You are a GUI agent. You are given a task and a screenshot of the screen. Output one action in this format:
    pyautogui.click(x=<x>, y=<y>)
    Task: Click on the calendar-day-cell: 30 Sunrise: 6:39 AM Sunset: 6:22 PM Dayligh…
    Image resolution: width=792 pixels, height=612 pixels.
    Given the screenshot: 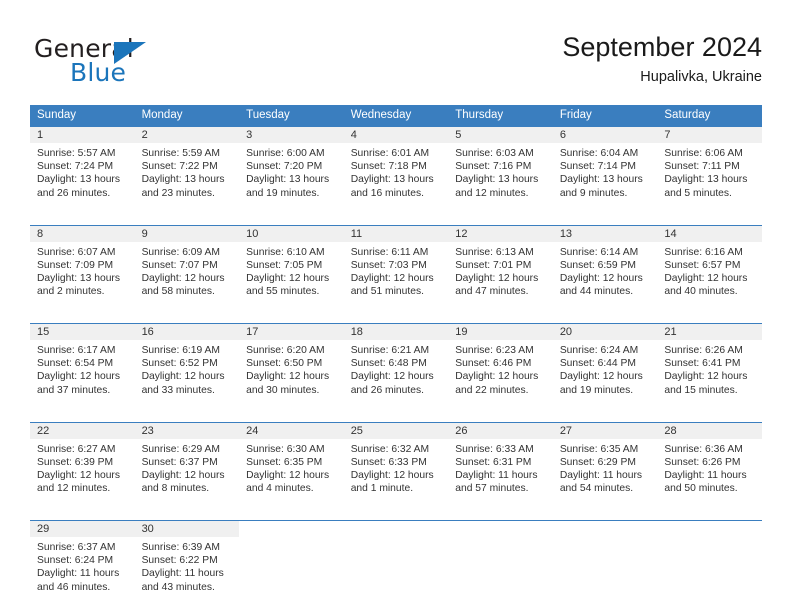 What is the action you would take?
    pyautogui.click(x=187, y=565)
    